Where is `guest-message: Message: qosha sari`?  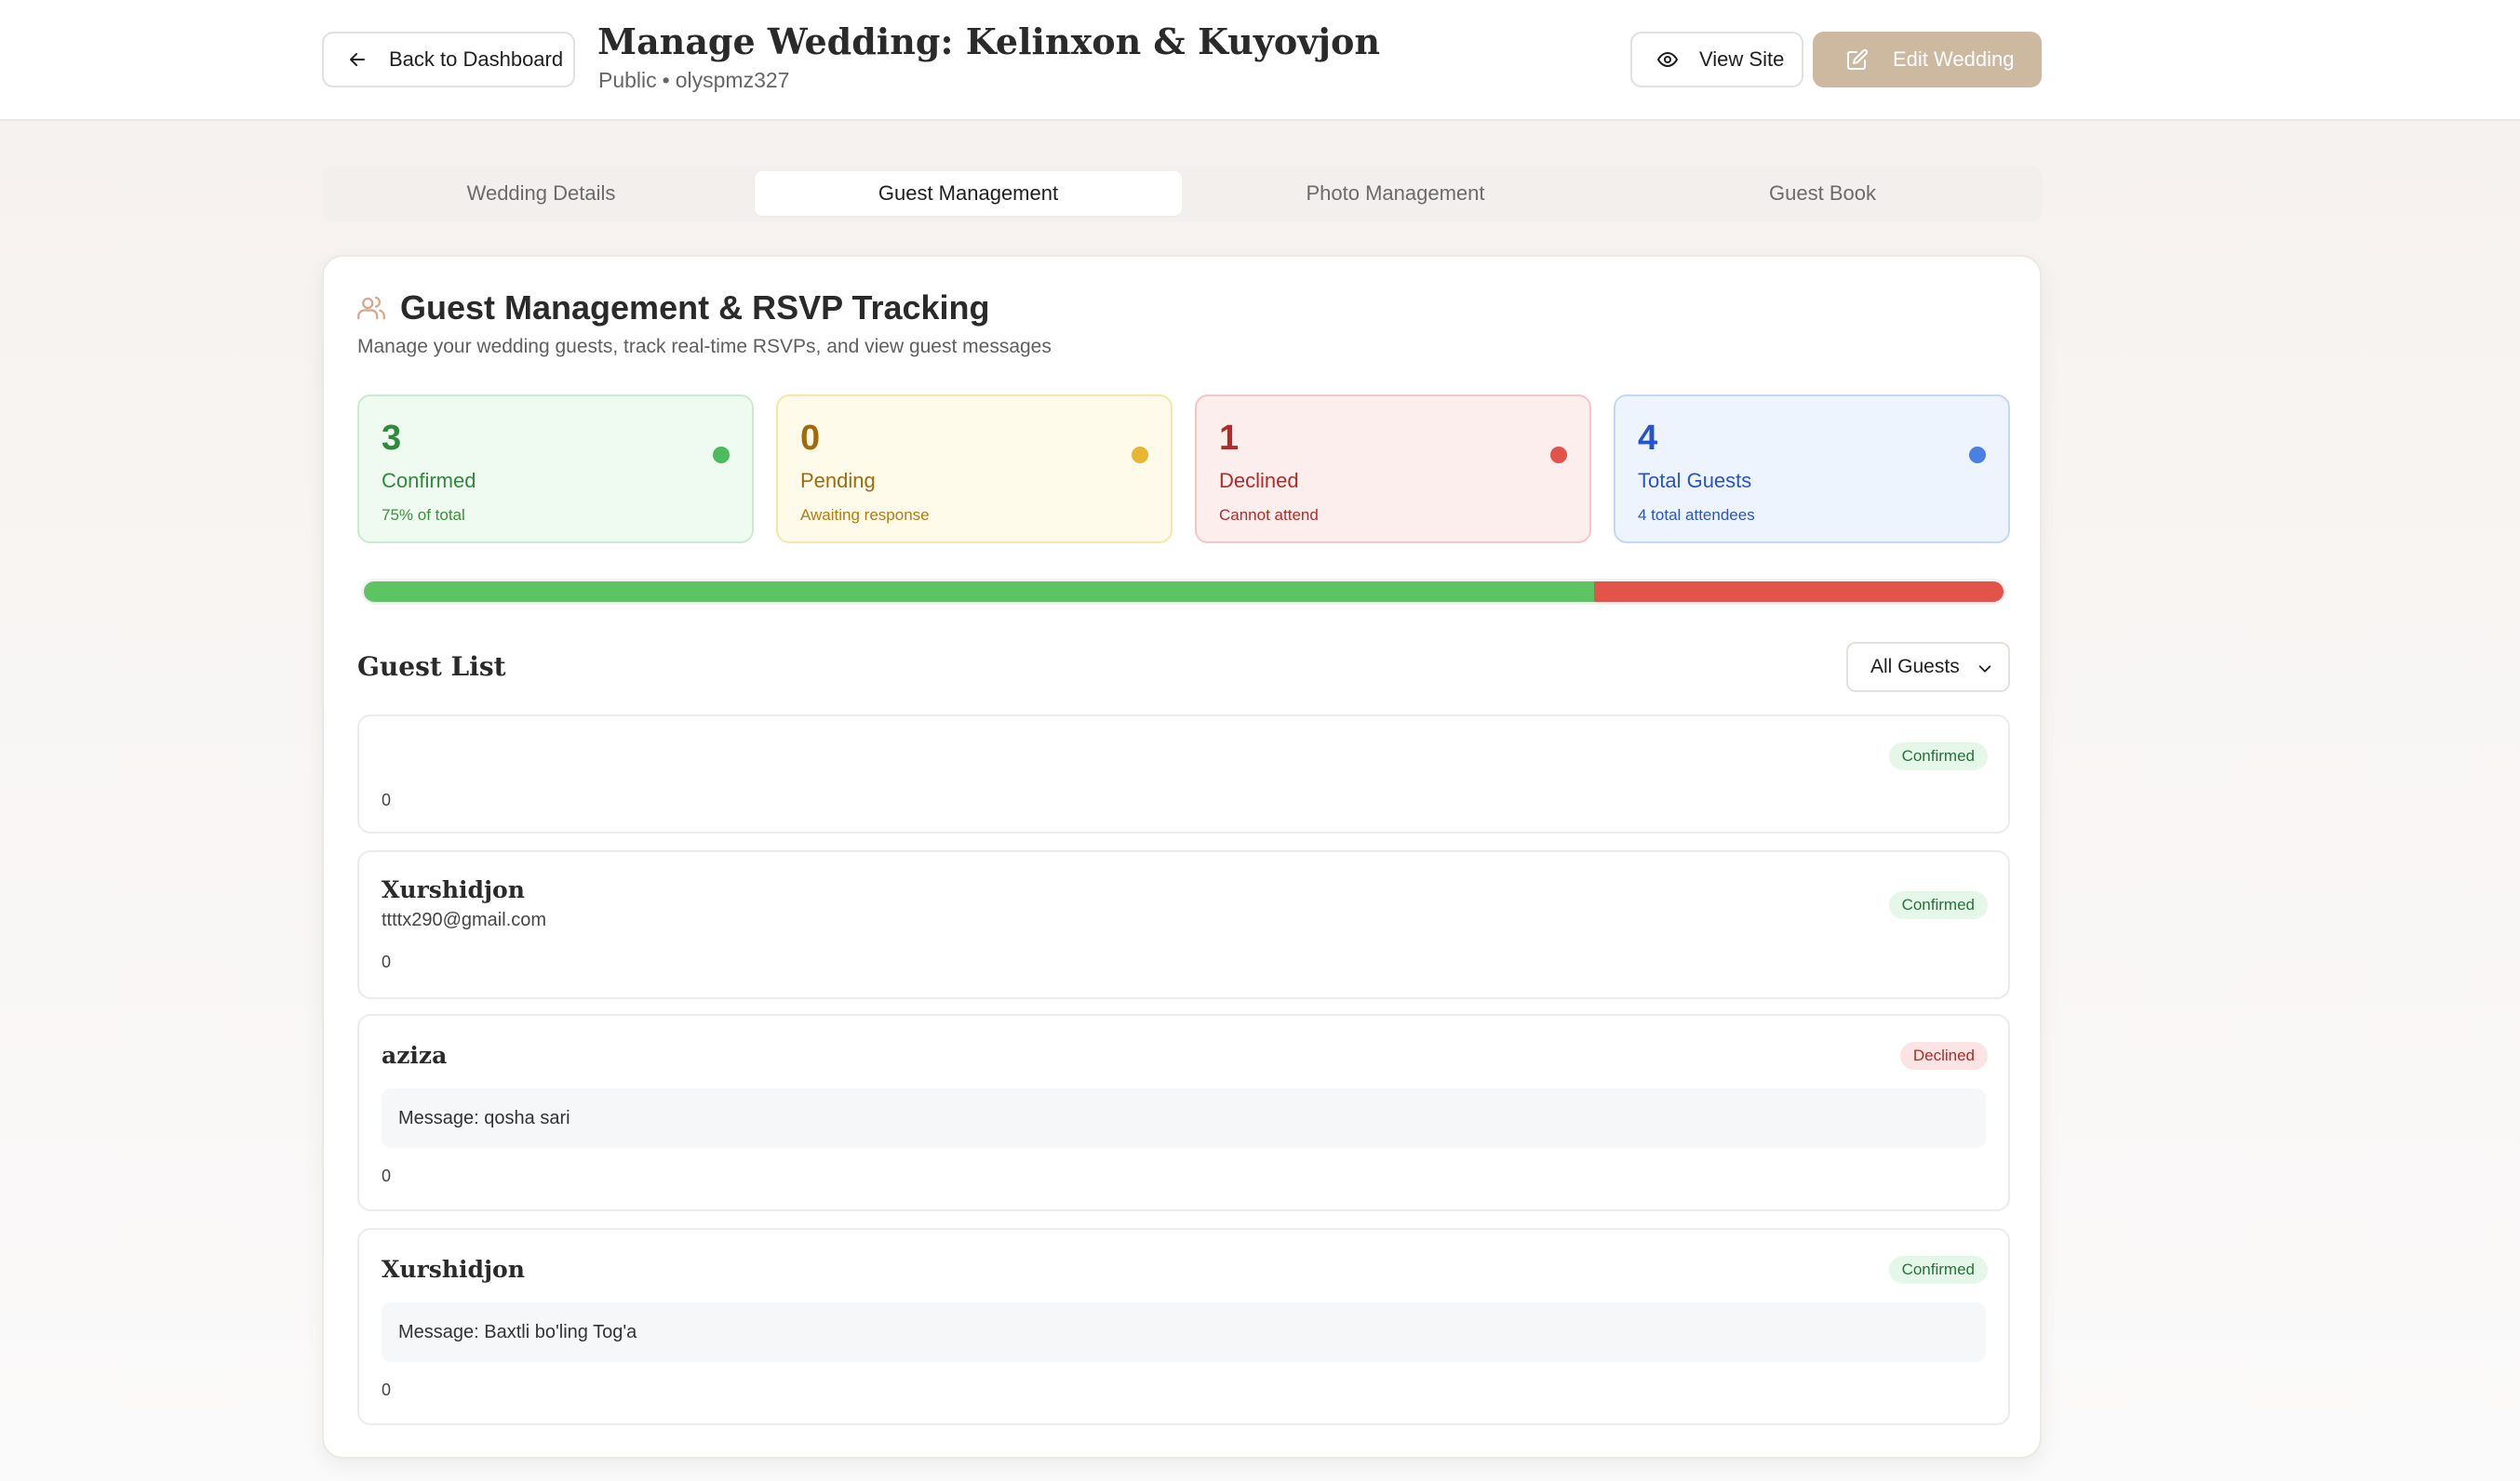
guest-message: Message: qosha sari is located at coordinates (1184, 1118).